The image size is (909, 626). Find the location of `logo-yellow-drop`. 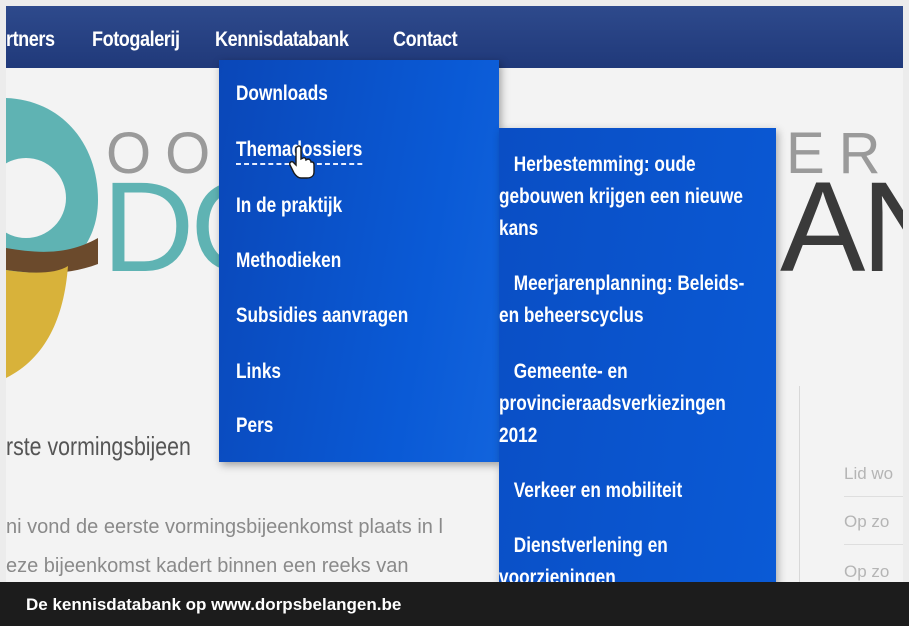

logo-yellow-drop is located at coordinates (37, 322).